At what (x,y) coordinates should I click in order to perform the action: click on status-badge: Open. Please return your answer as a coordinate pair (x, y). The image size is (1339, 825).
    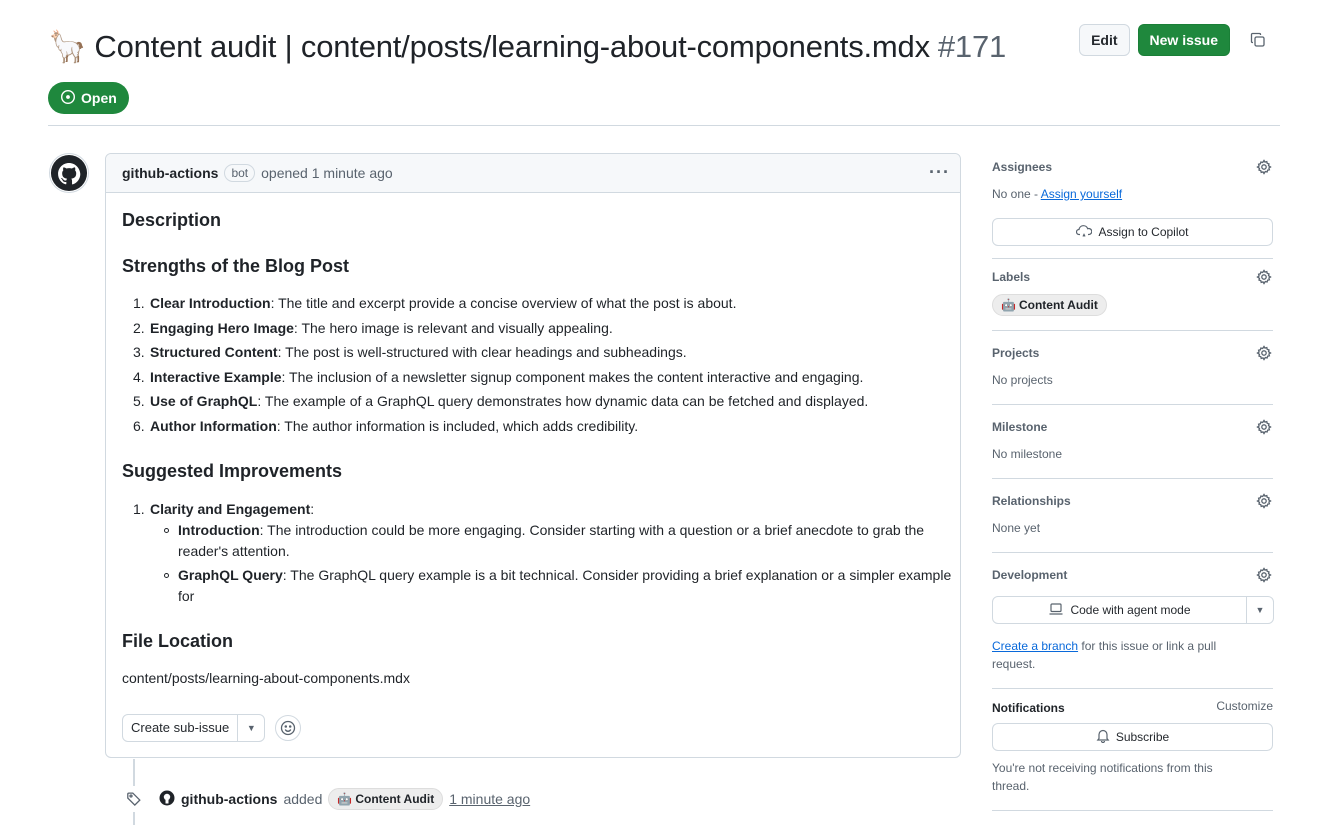
    Looking at the image, I should click on (88, 98).